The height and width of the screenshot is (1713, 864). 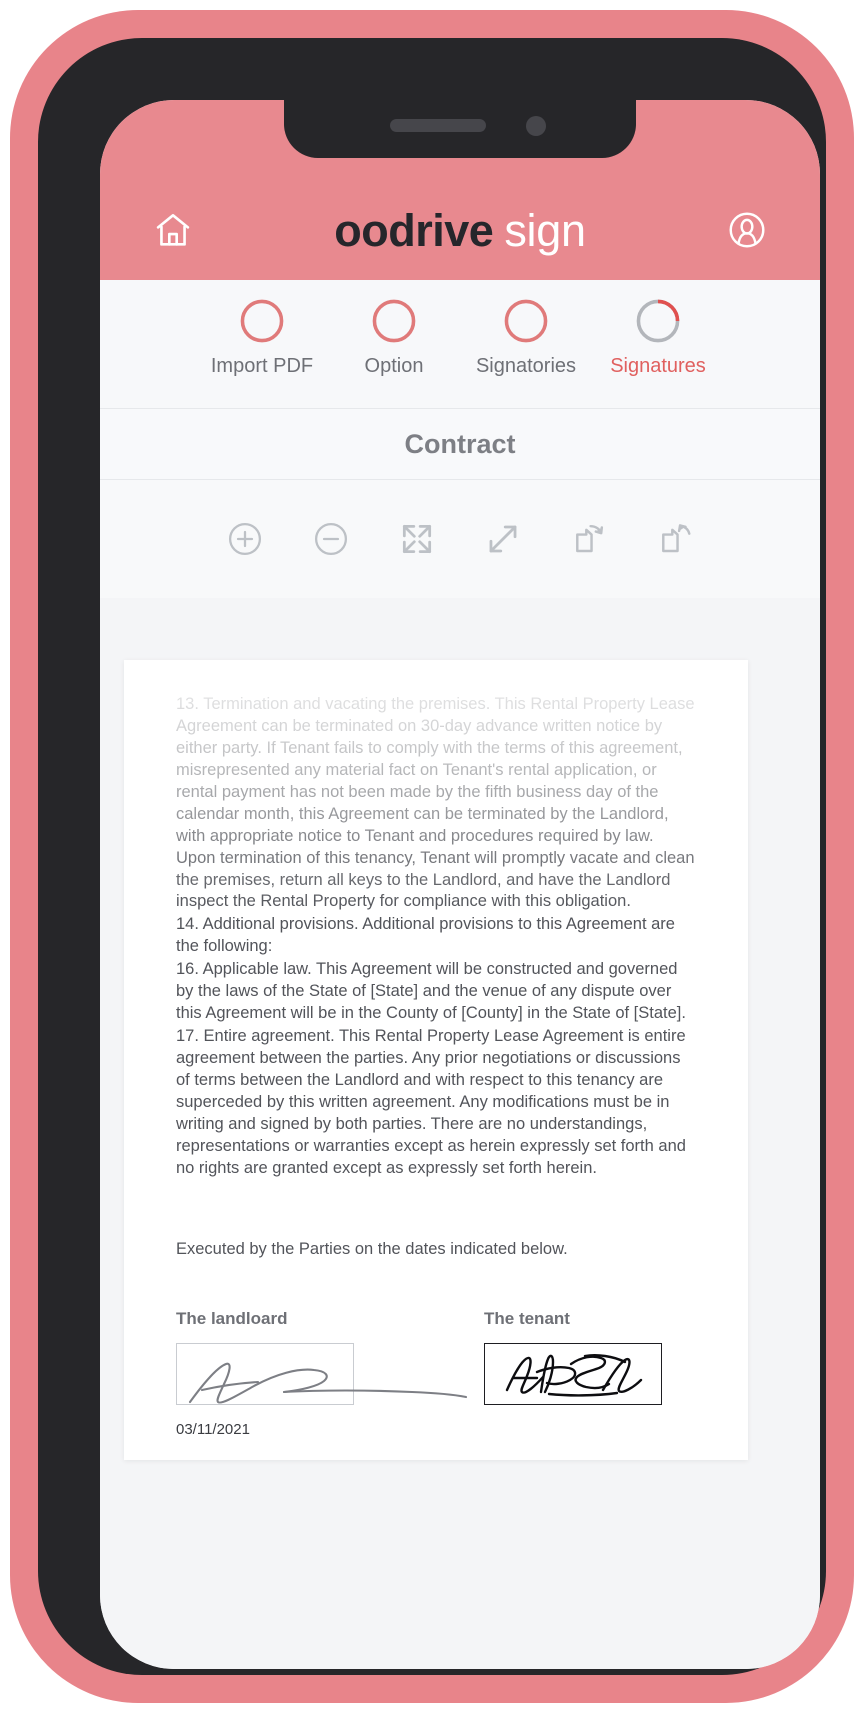 What do you see at coordinates (331, 539) in the screenshot?
I see `zoom-out-icon` at bounding box center [331, 539].